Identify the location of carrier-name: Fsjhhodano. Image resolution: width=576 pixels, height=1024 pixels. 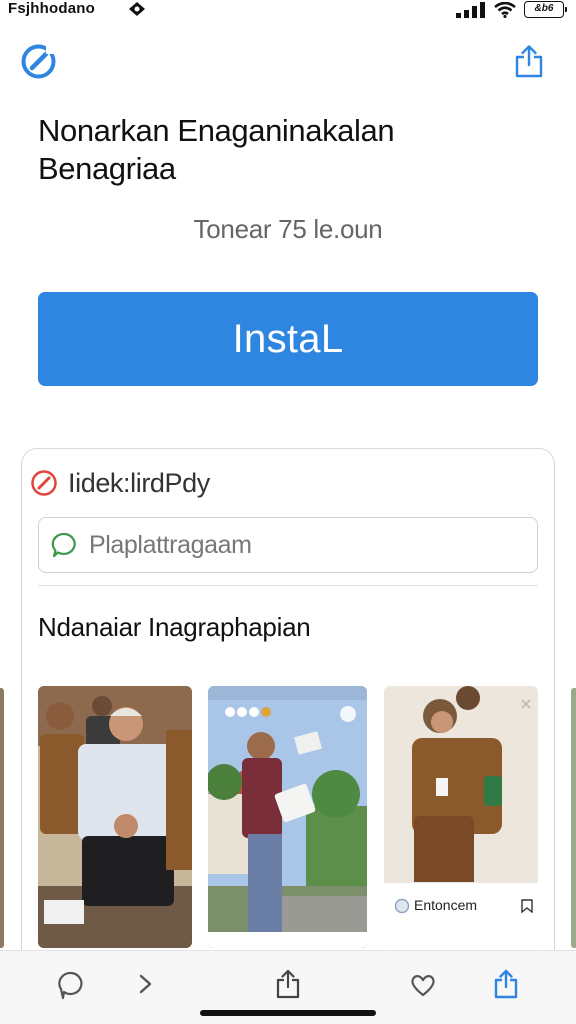
(51, 8).